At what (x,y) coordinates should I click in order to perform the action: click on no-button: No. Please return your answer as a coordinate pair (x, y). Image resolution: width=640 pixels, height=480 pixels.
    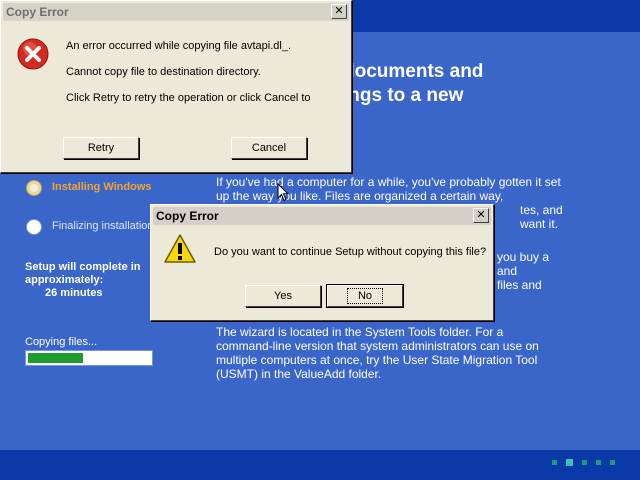
    Looking at the image, I should click on (365, 296).